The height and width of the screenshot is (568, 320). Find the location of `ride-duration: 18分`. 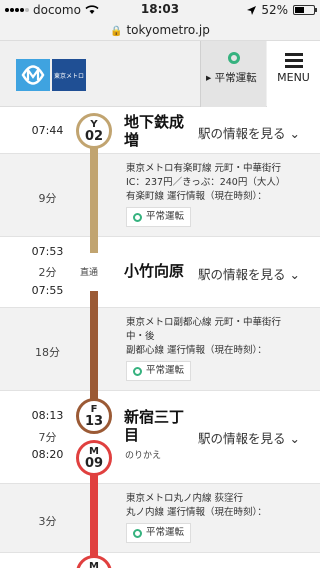

ride-duration: 18分 is located at coordinates (47, 352).